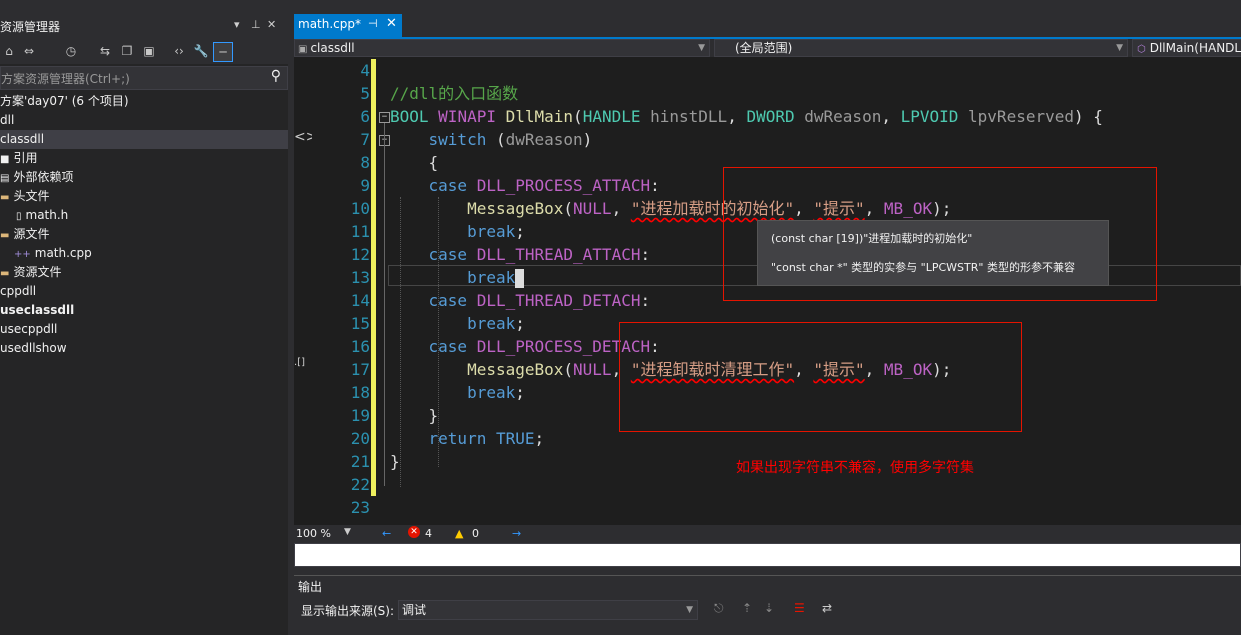 The width and height of the screenshot is (1241, 635). What do you see at coordinates (496, 323) in the screenshot?
I see `code-line-15: break;` at bounding box center [496, 323].